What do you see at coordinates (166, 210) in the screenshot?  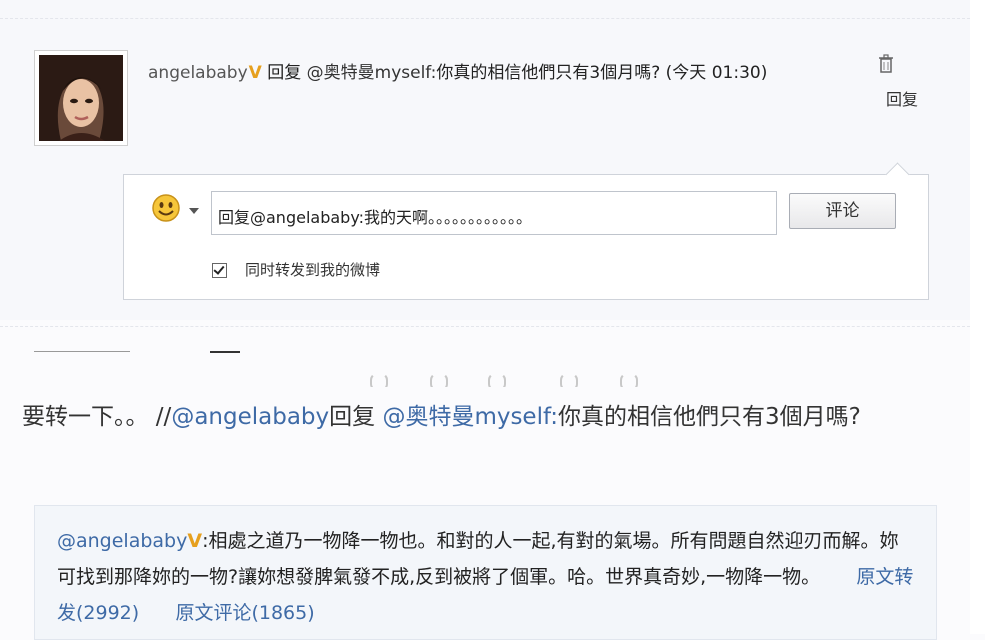 I see `smiley-icon` at bounding box center [166, 210].